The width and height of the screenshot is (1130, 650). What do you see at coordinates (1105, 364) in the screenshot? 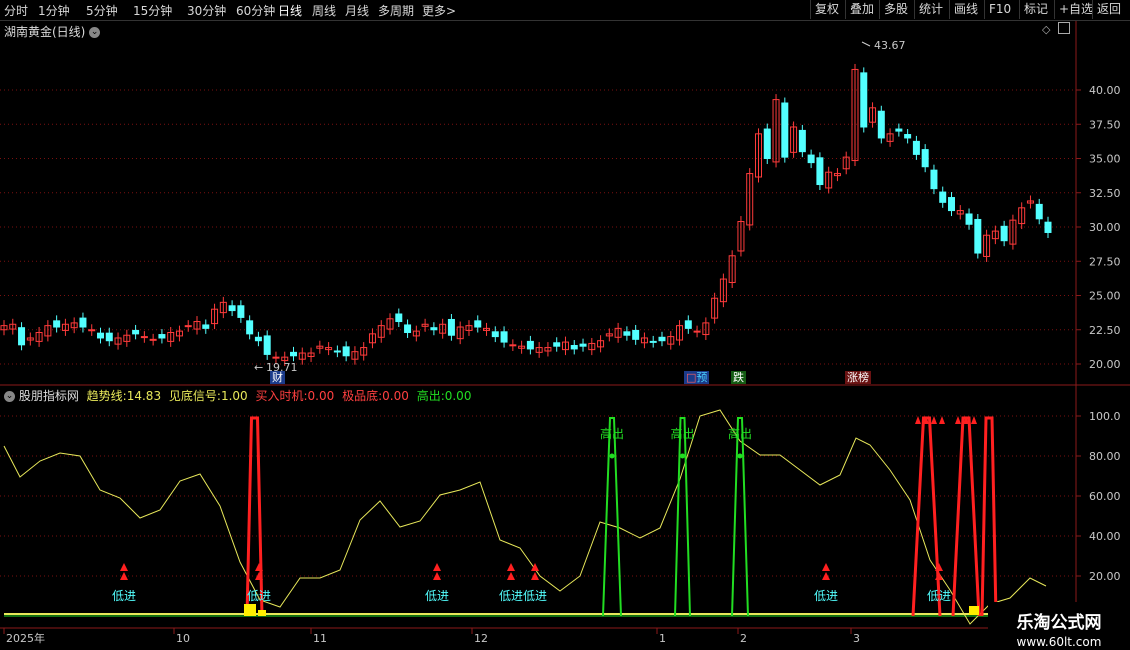
I see `price-tick-label: 20.00` at bounding box center [1105, 364].